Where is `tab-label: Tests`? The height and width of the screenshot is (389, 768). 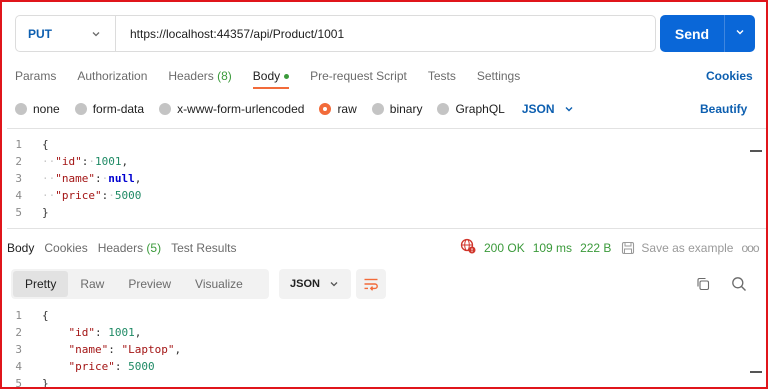 tab-label: Tests is located at coordinates (441, 76).